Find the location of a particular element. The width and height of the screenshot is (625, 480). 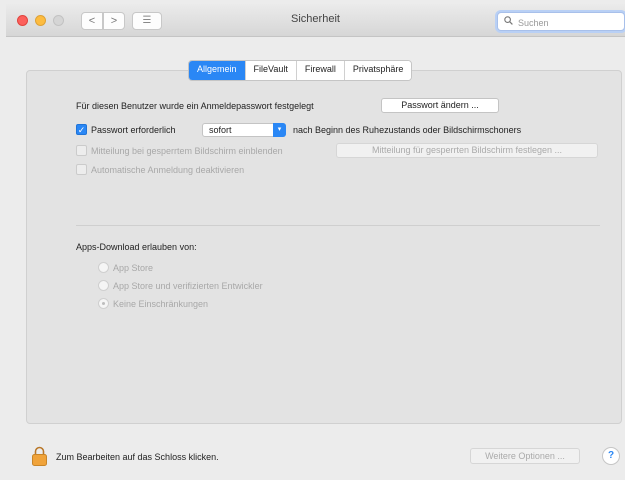

require-password-select-value: sofort is located at coordinates (220, 130).